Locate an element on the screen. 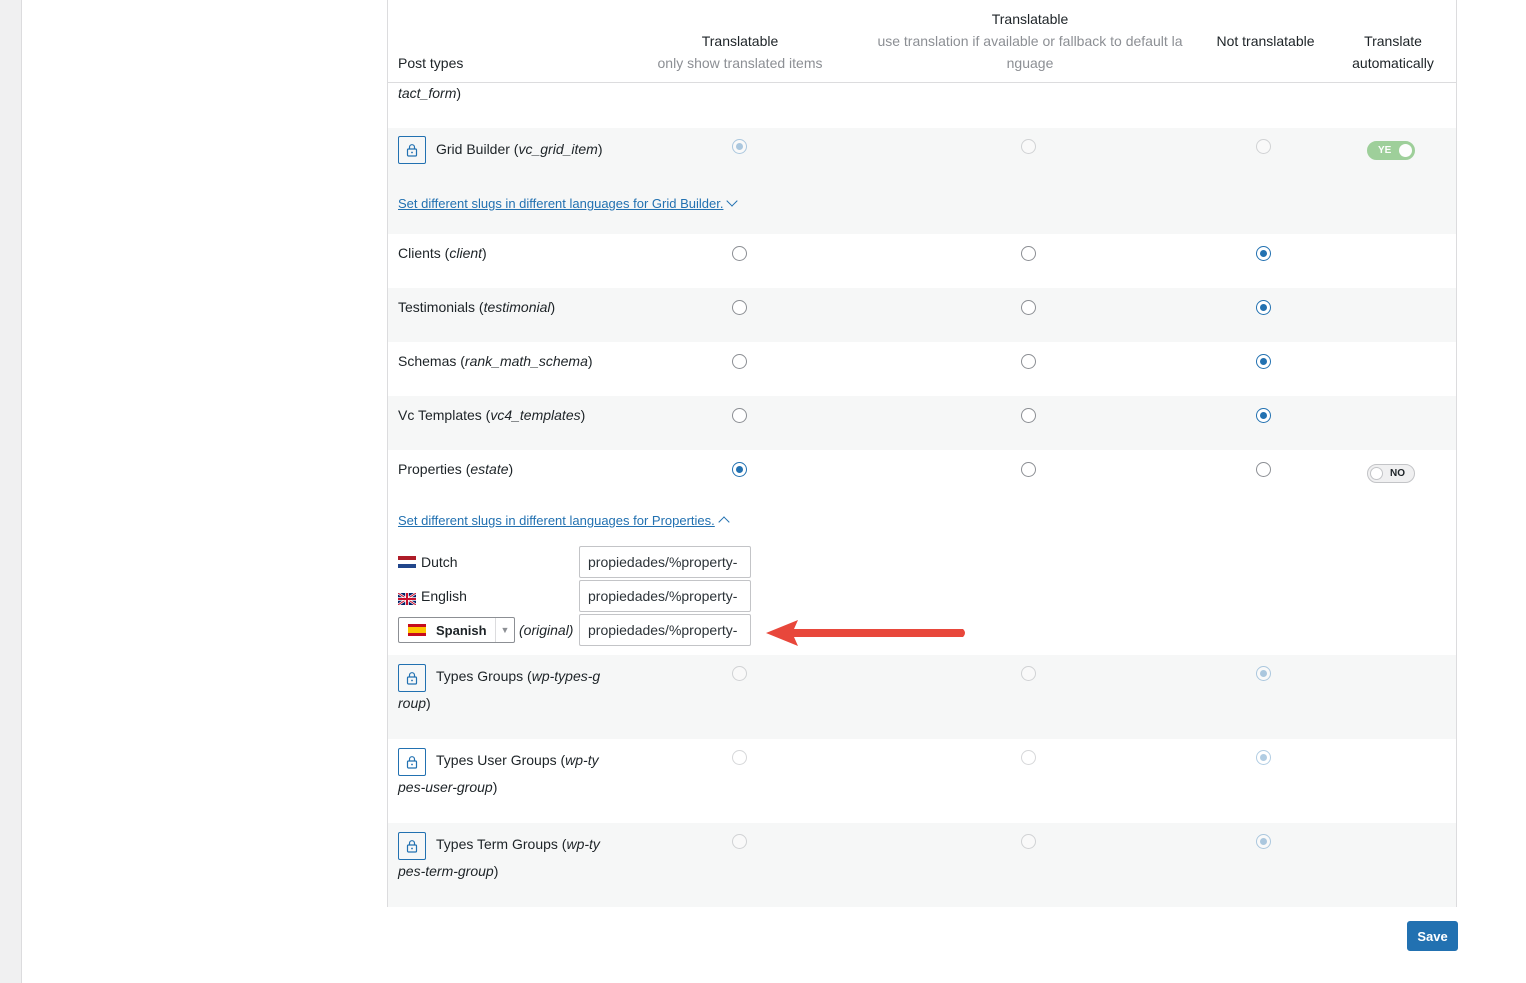 The image size is (1526, 983). post-type-row-testimonials: Testimonials (testimonial) is located at coordinates (922, 315).